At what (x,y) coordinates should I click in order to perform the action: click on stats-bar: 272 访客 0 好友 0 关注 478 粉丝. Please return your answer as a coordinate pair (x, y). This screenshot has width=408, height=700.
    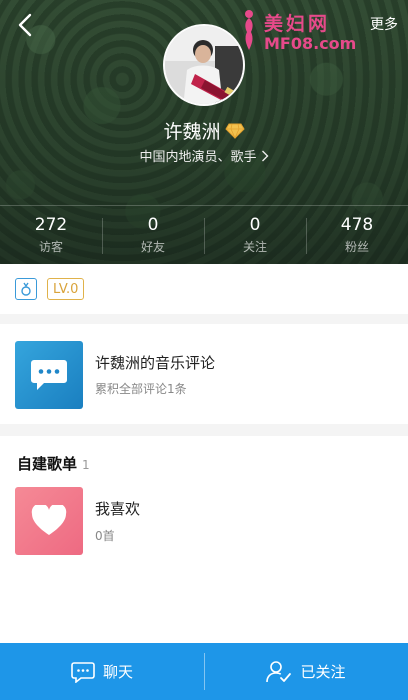
    Looking at the image, I should click on (204, 234).